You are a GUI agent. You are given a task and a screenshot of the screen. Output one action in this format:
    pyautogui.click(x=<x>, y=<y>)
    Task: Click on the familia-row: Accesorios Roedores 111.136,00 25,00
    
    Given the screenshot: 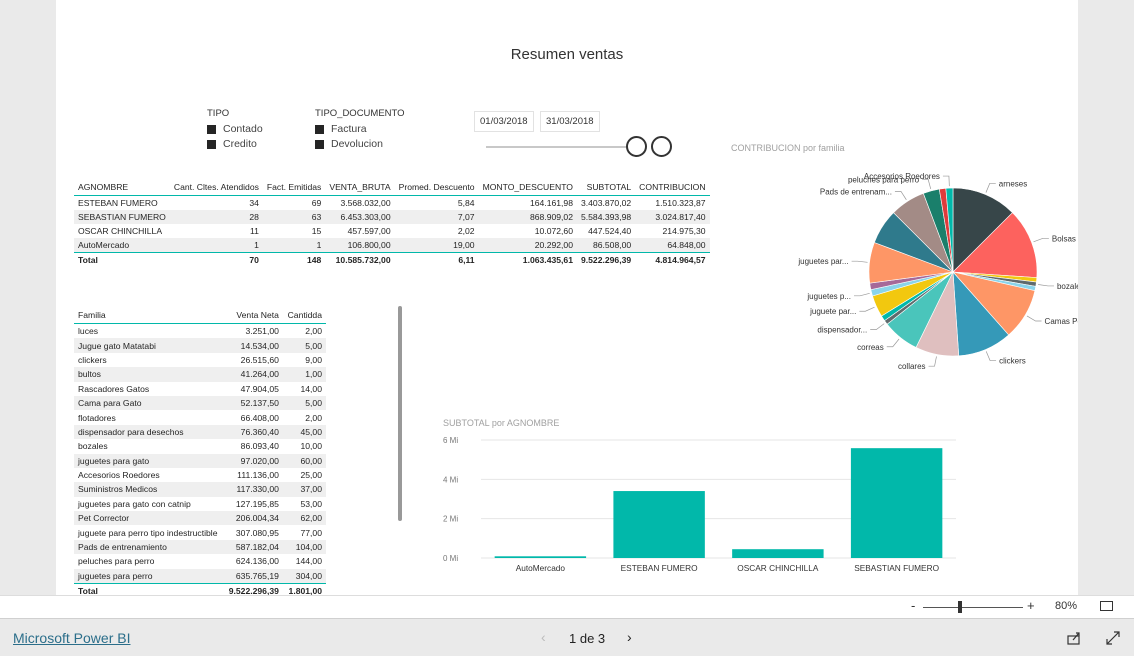 What is the action you would take?
    pyautogui.click(x=200, y=475)
    